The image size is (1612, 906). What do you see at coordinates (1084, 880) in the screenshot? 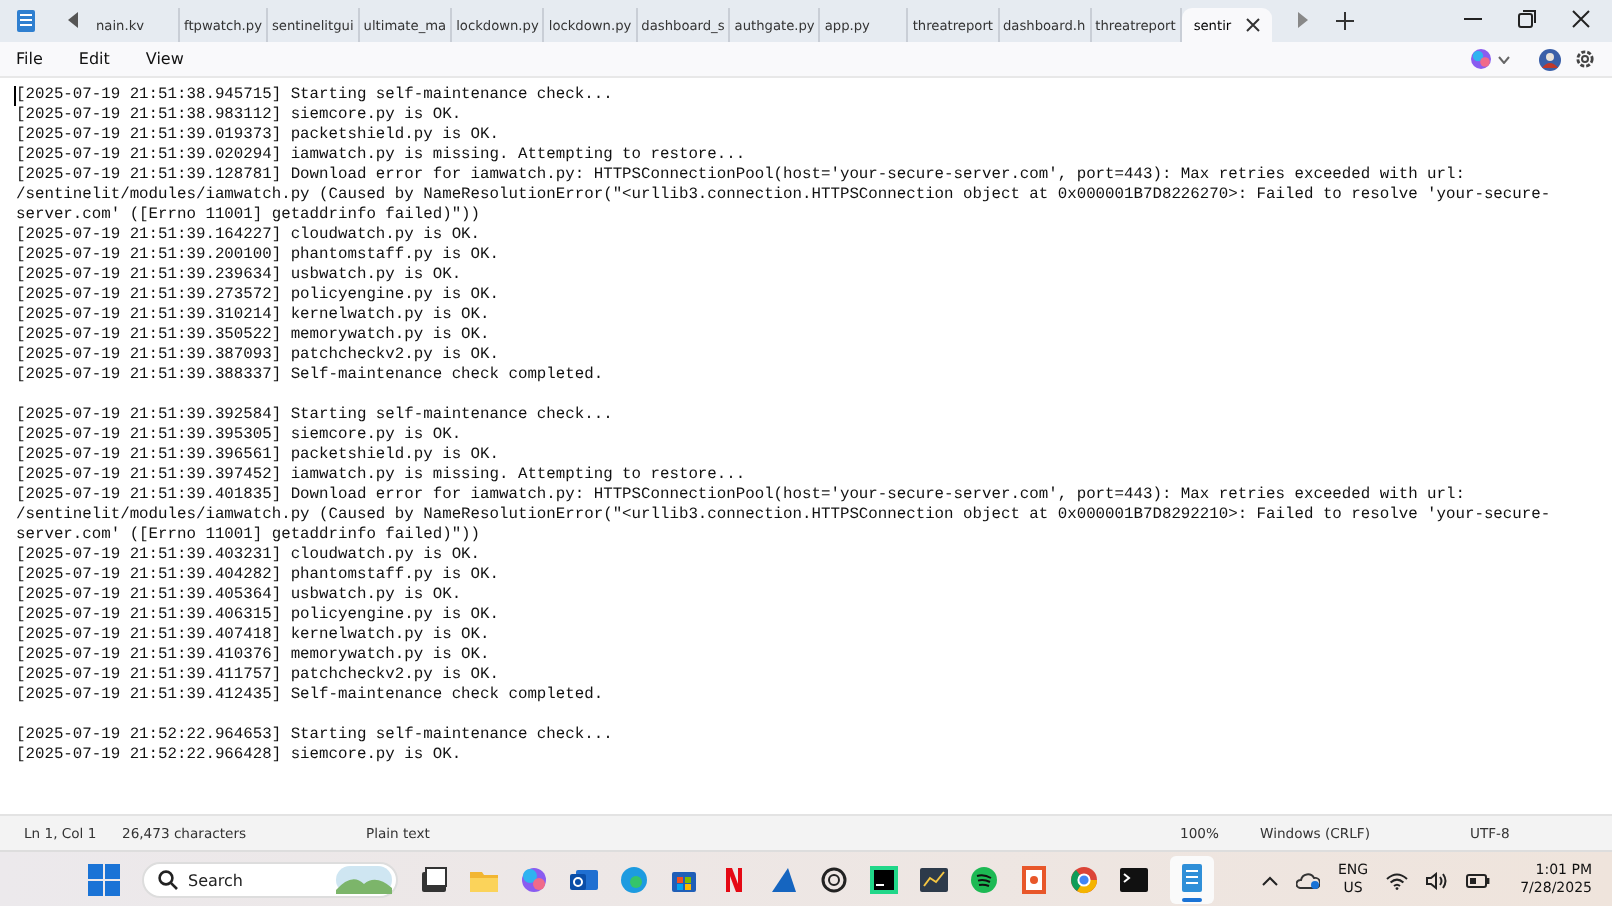
I see `color-wheel-icon` at bounding box center [1084, 880].